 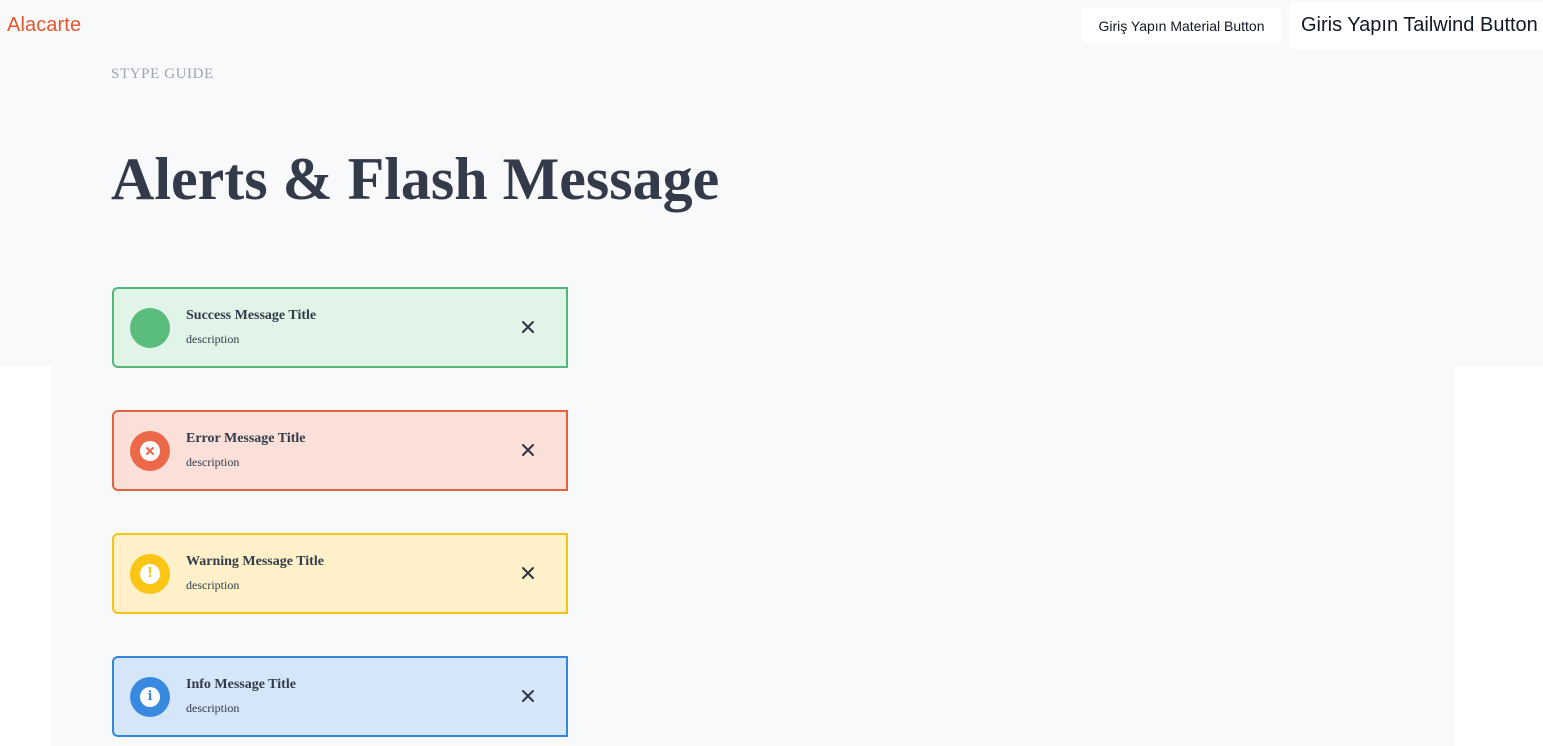 I want to click on exclamation-circle-icon: !, so click(x=150, y=574).